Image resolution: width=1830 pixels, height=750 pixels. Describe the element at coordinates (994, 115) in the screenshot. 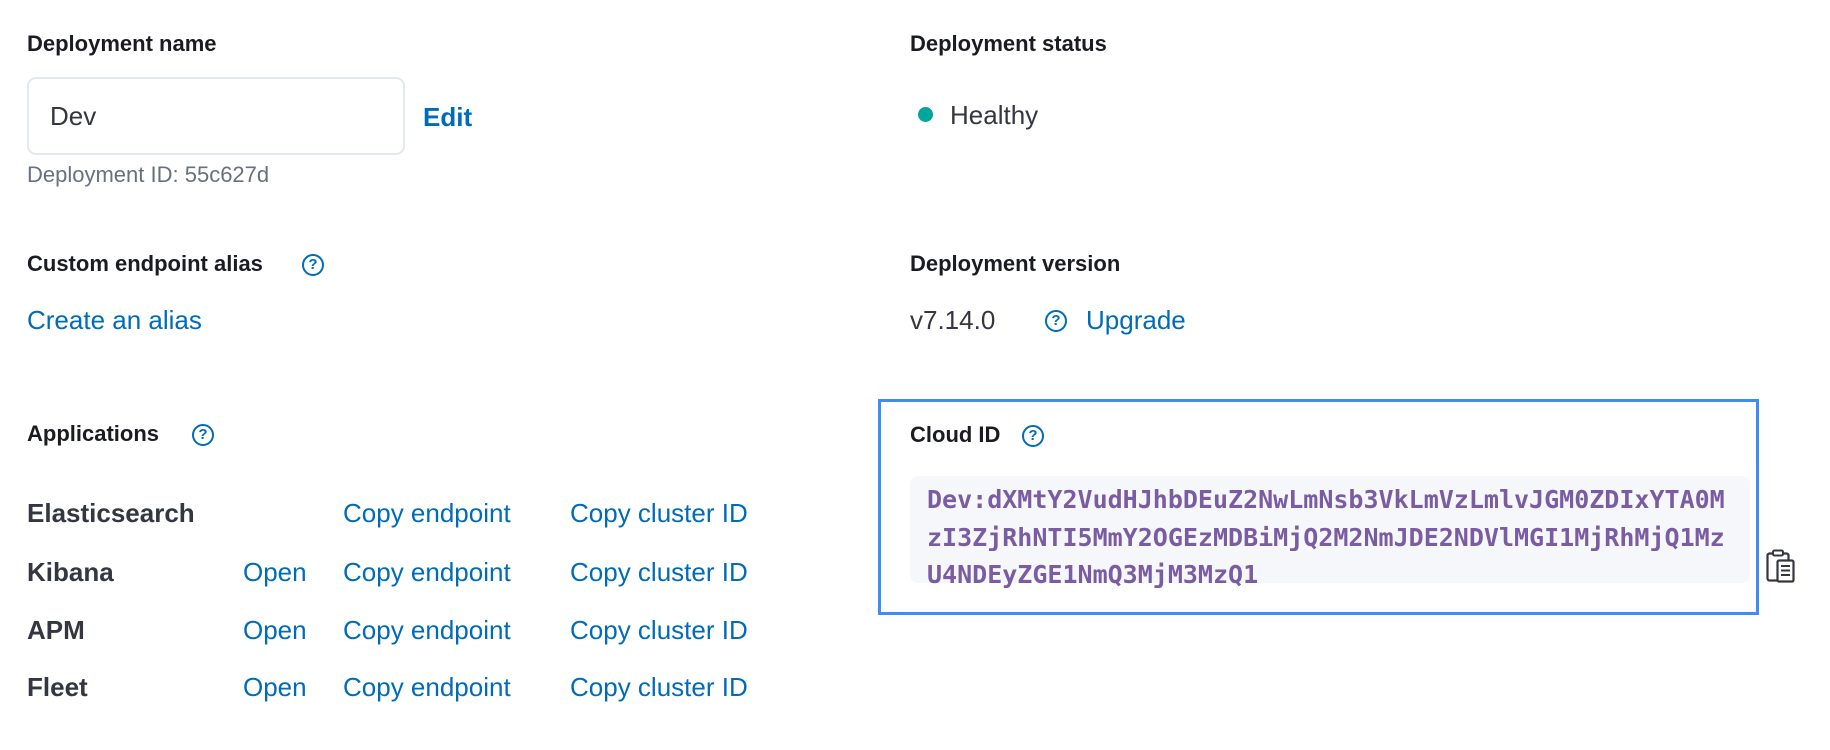

I see `deployment-status-value: Healthy` at that location.